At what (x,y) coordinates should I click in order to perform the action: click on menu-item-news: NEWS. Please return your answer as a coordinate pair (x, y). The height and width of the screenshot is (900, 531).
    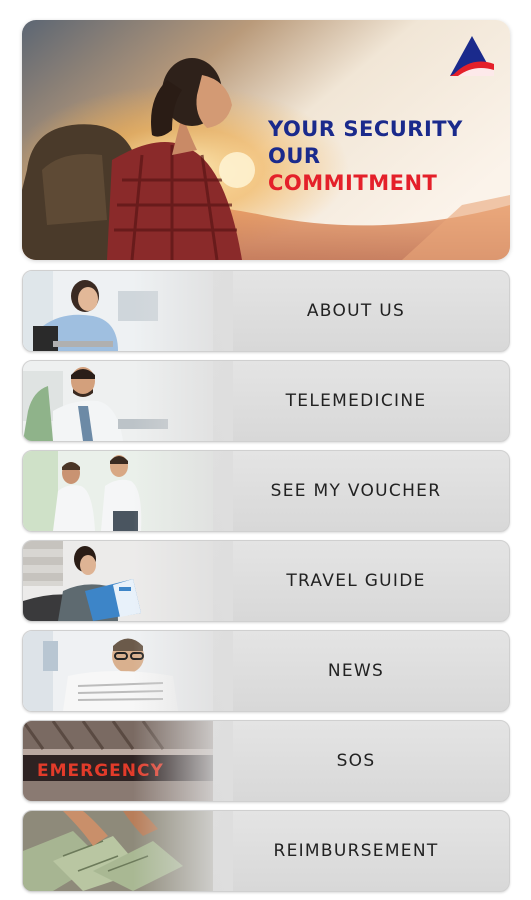
    Looking at the image, I should click on (266, 671).